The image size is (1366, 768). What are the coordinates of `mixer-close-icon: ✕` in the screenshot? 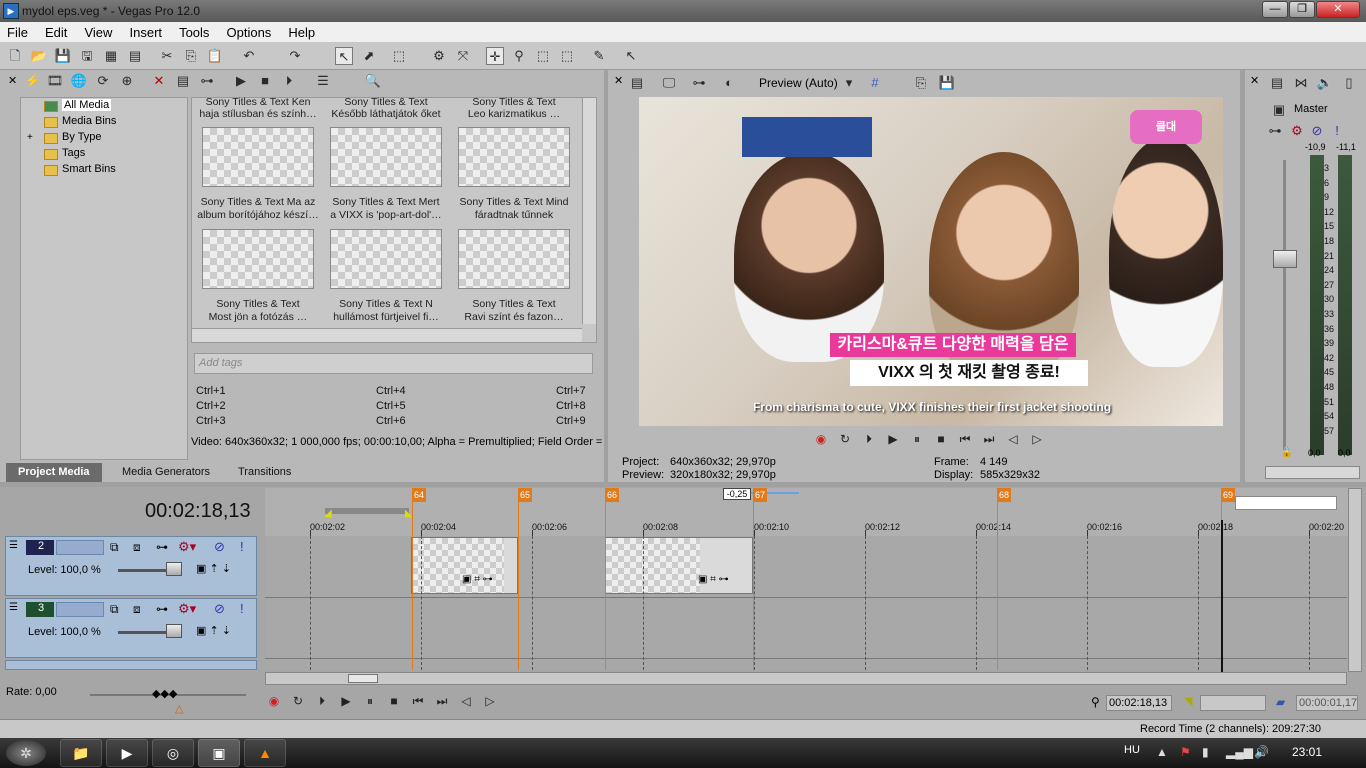 It's located at (1254, 80).